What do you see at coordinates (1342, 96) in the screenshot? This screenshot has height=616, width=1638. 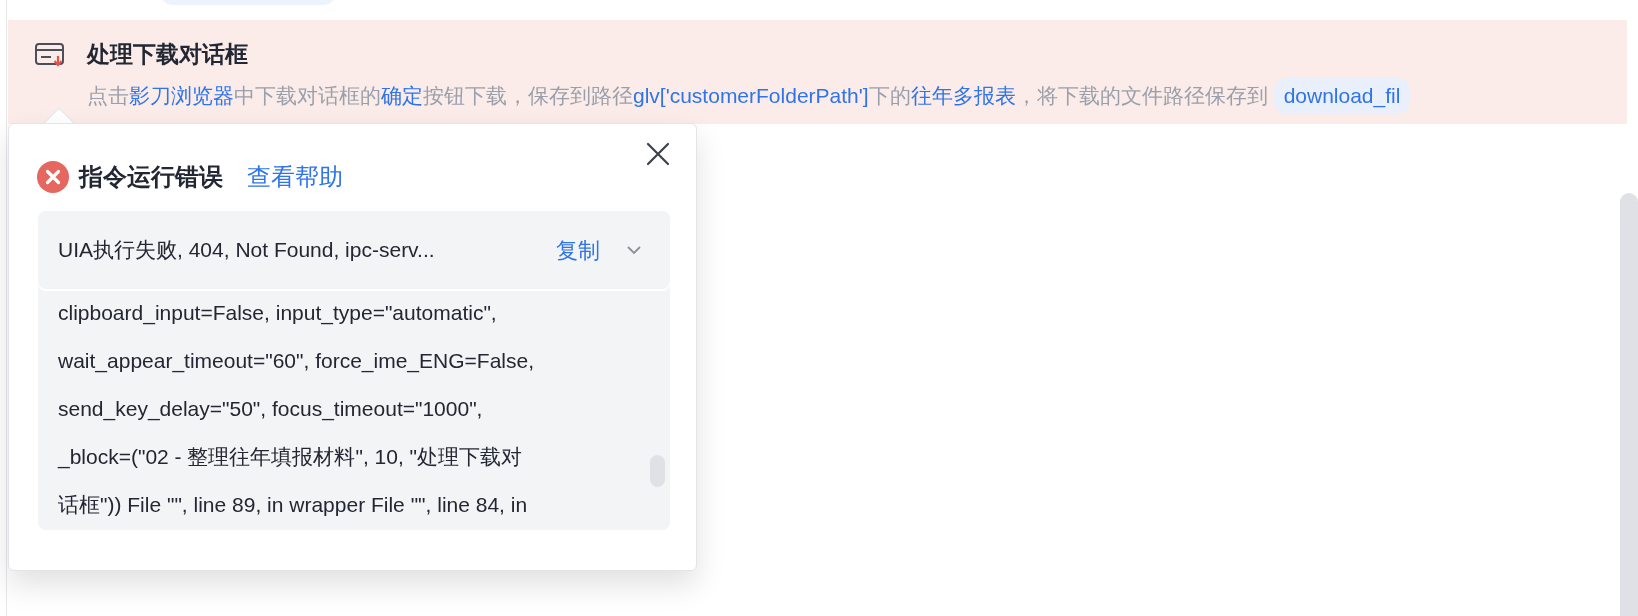 I see `variable-tag: download_fil` at bounding box center [1342, 96].